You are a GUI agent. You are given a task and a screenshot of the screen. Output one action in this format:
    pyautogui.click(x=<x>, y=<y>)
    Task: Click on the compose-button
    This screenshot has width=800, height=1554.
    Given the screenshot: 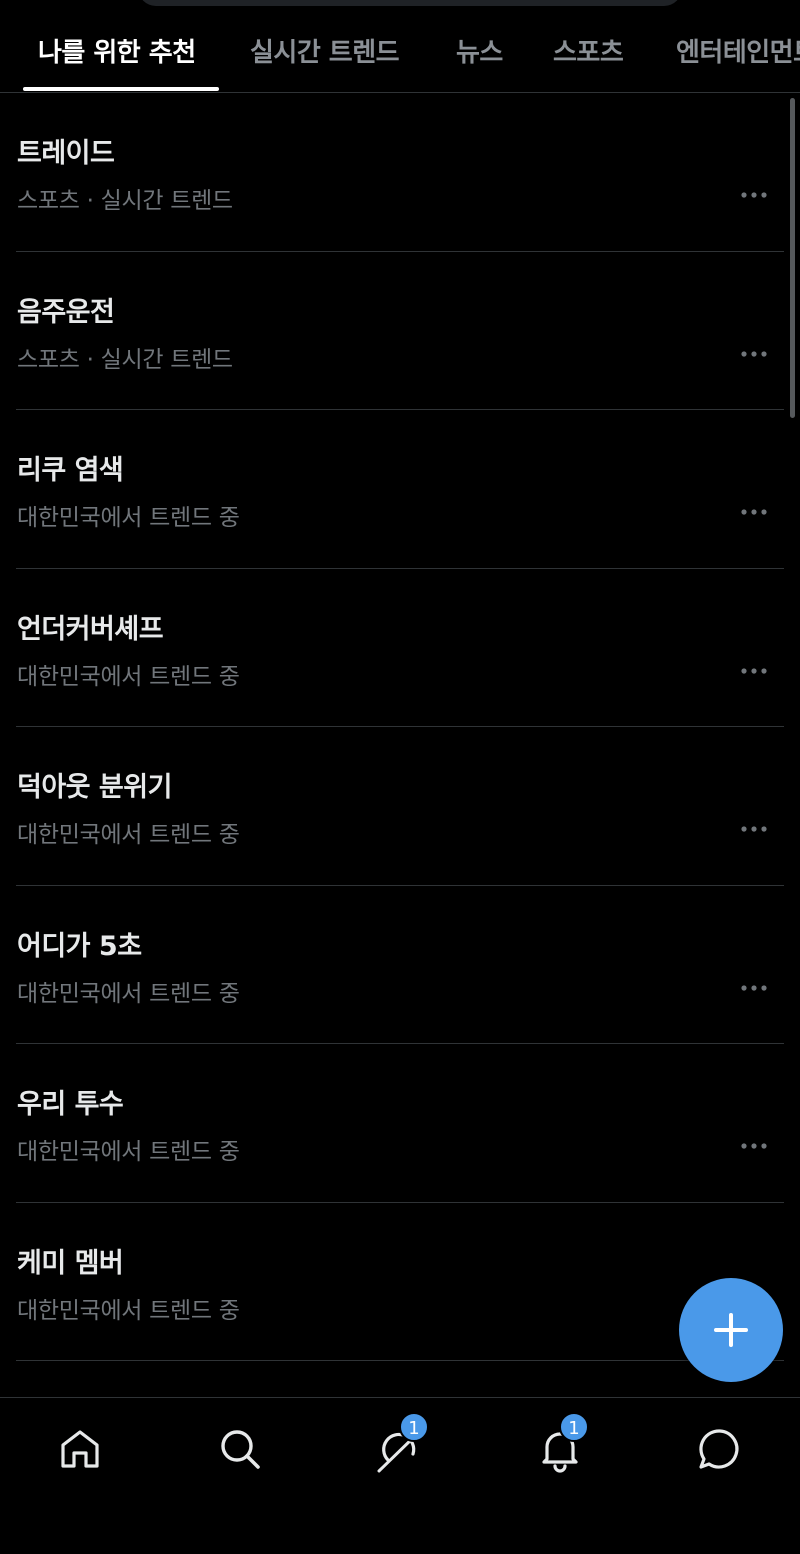 What is the action you would take?
    pyautogui.click(x=731, y=1330)
    